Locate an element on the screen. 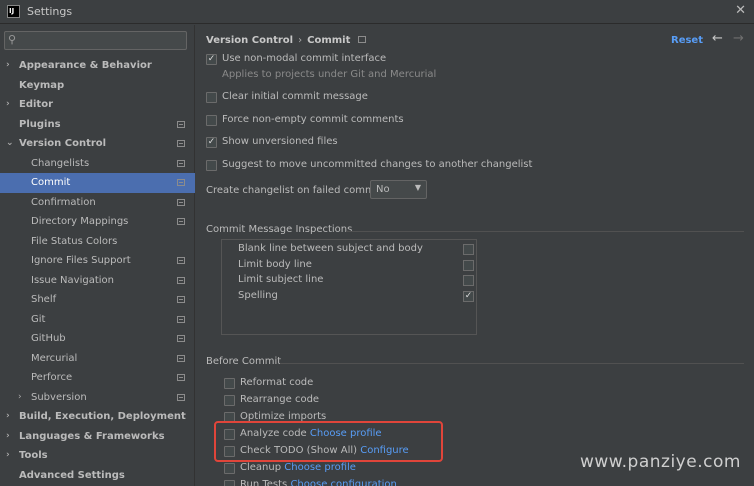  cleanup-checkbox is located at coordinates (229, 468).